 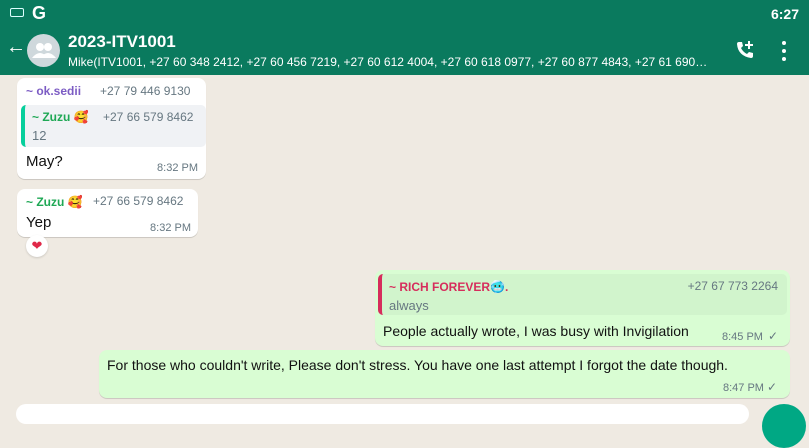 What do you see at coordinates (148, 117) in the screenshot?
I see `quoted-sender-phone: +27 66 579 8462` at bounding box center [148, 117].